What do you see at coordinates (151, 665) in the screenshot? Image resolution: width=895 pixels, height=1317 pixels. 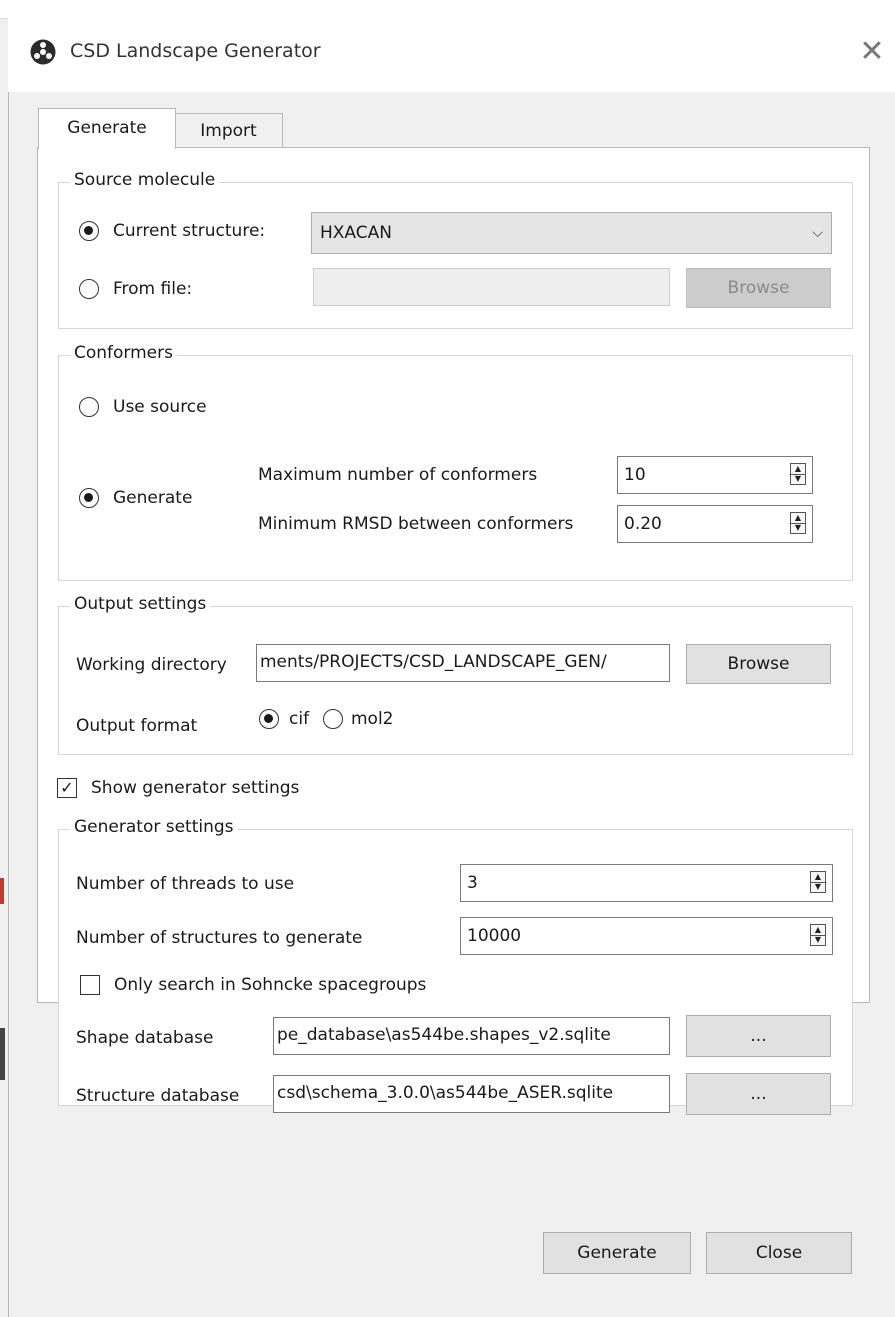 I see `working-directory-label: Working directory` at bounding box center [151, 665].